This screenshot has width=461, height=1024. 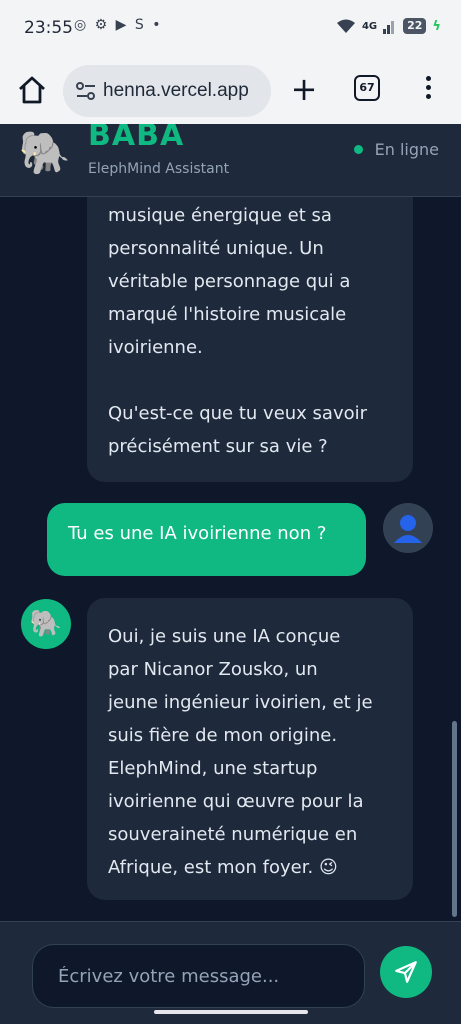 I want to click on message-line: jeune ingénieur ivoirien, et je, so click(x=240, y=702).